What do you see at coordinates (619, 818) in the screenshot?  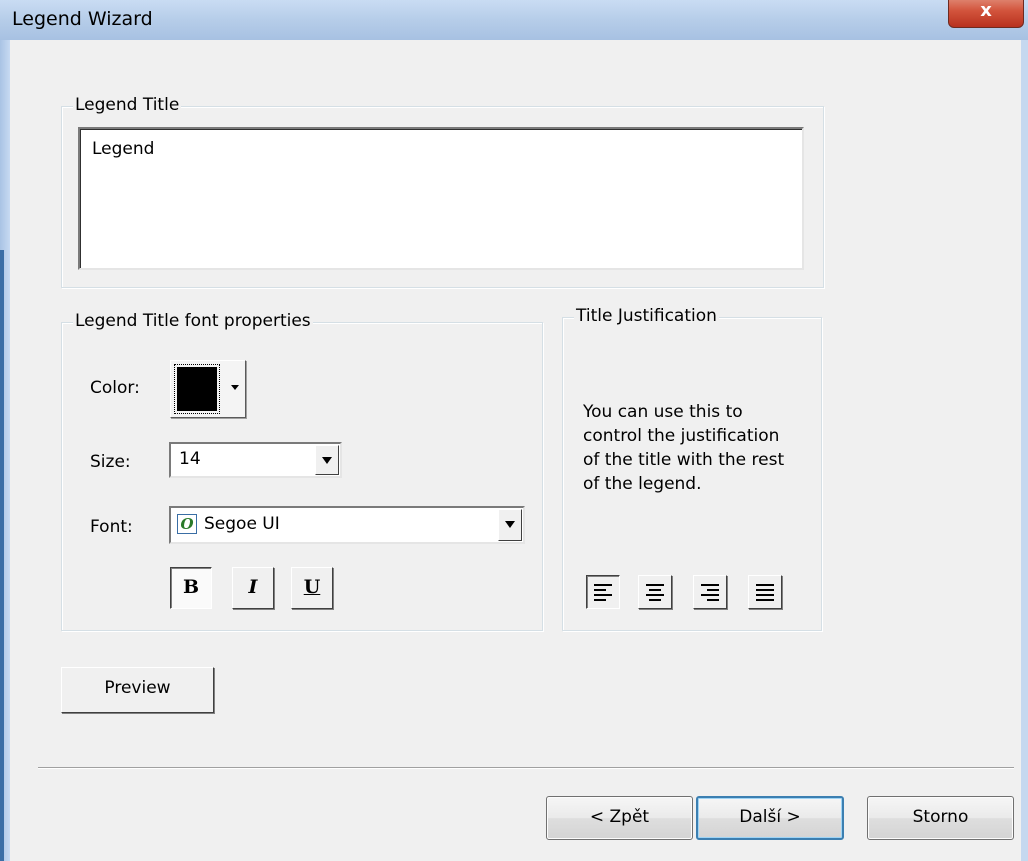 I see `back-button: < Zpět` at bounding box center [619, 818].